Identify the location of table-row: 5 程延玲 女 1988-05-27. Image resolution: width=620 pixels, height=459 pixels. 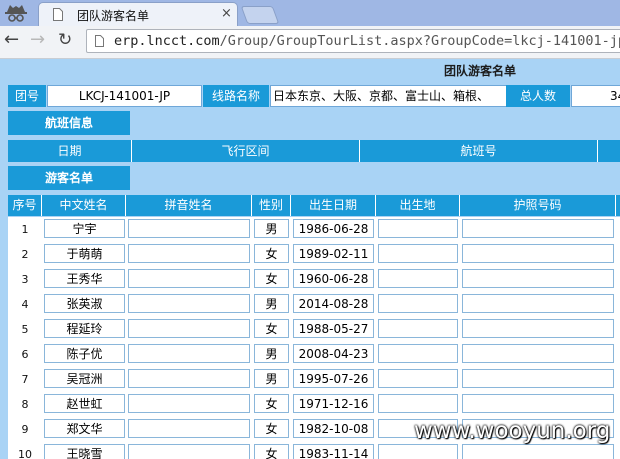
(314, 329).